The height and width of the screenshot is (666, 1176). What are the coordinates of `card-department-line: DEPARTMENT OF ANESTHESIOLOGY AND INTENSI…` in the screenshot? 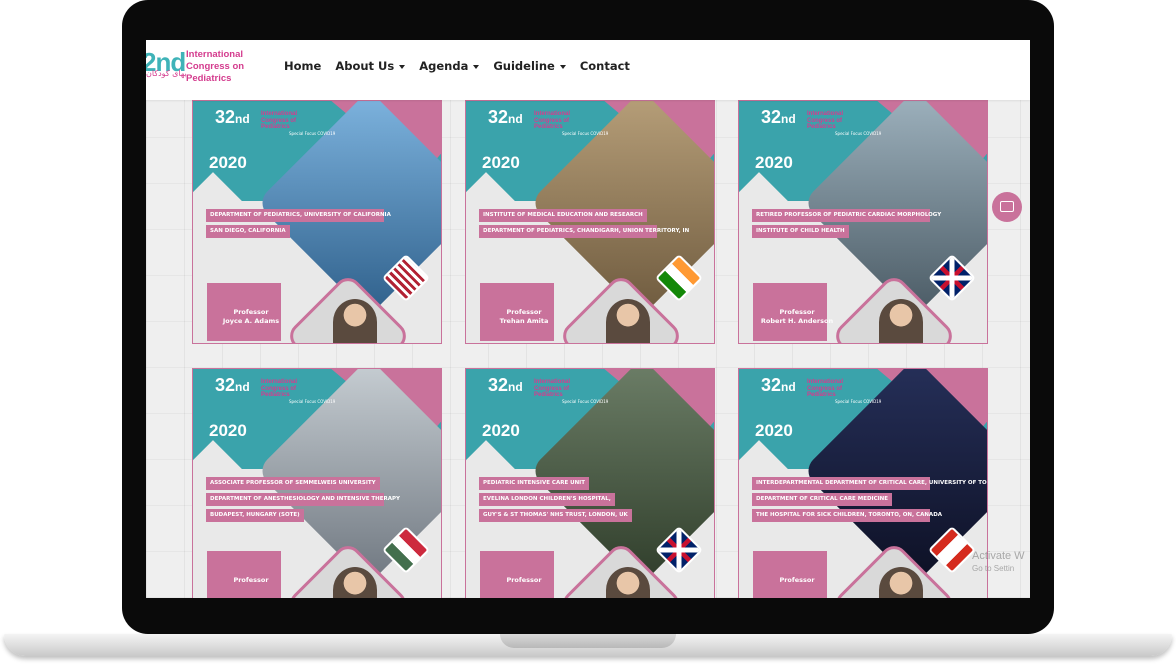 It's located at (303, 499).